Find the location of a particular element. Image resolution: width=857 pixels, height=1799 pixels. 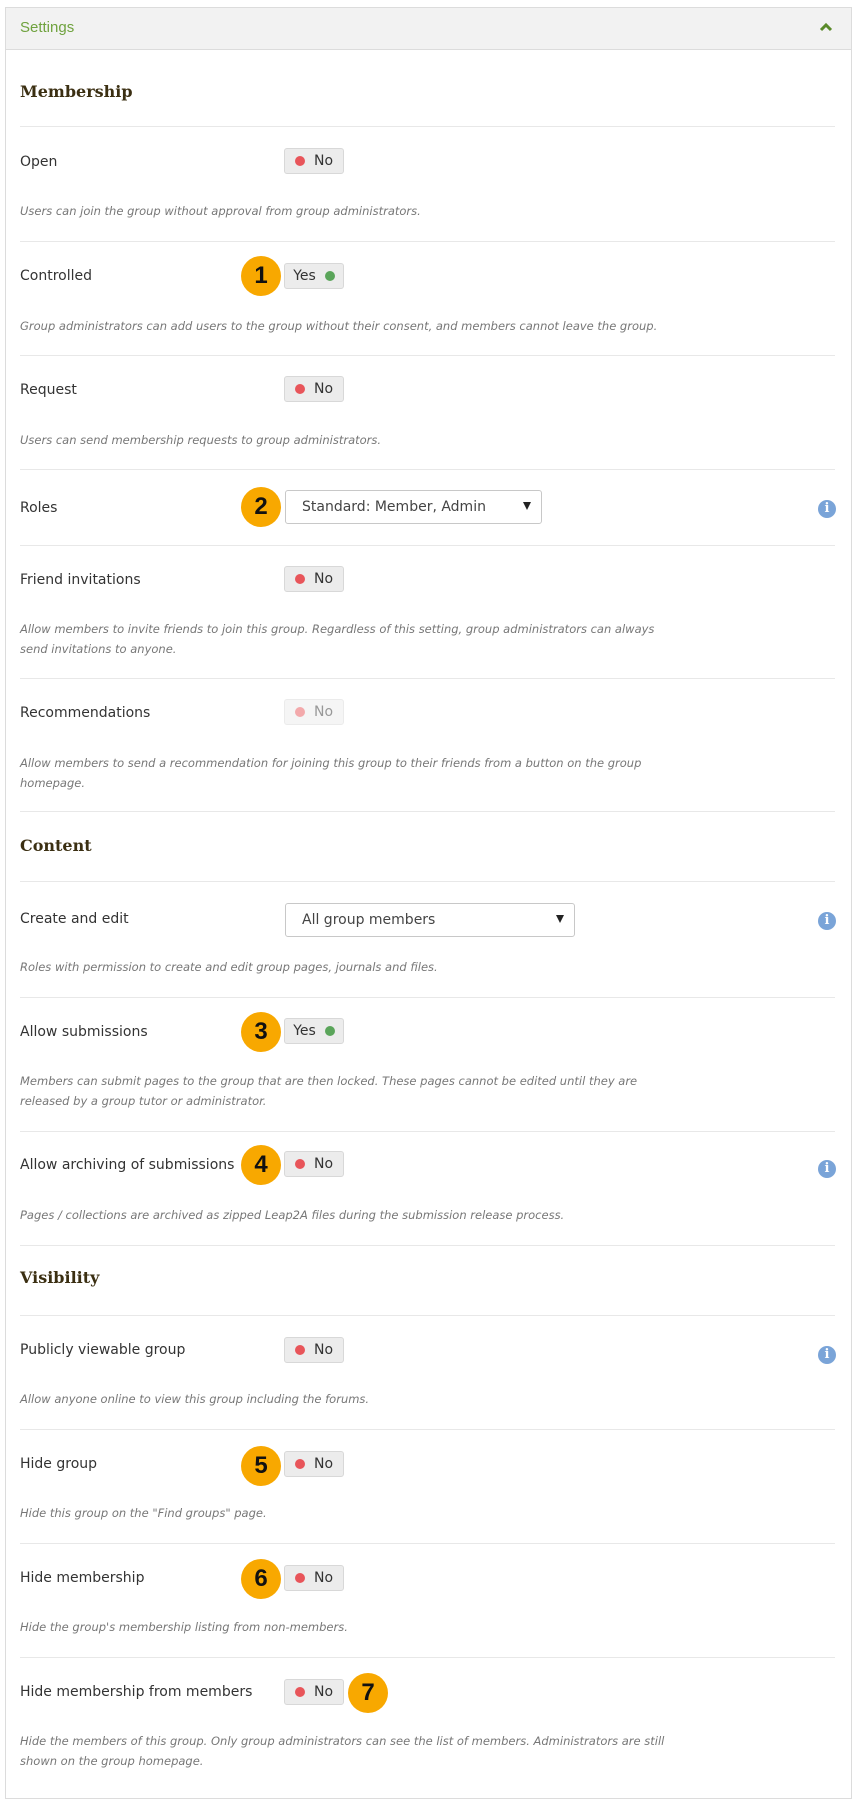

callout-badge-1: 1 is located at coordinates (261, 276).